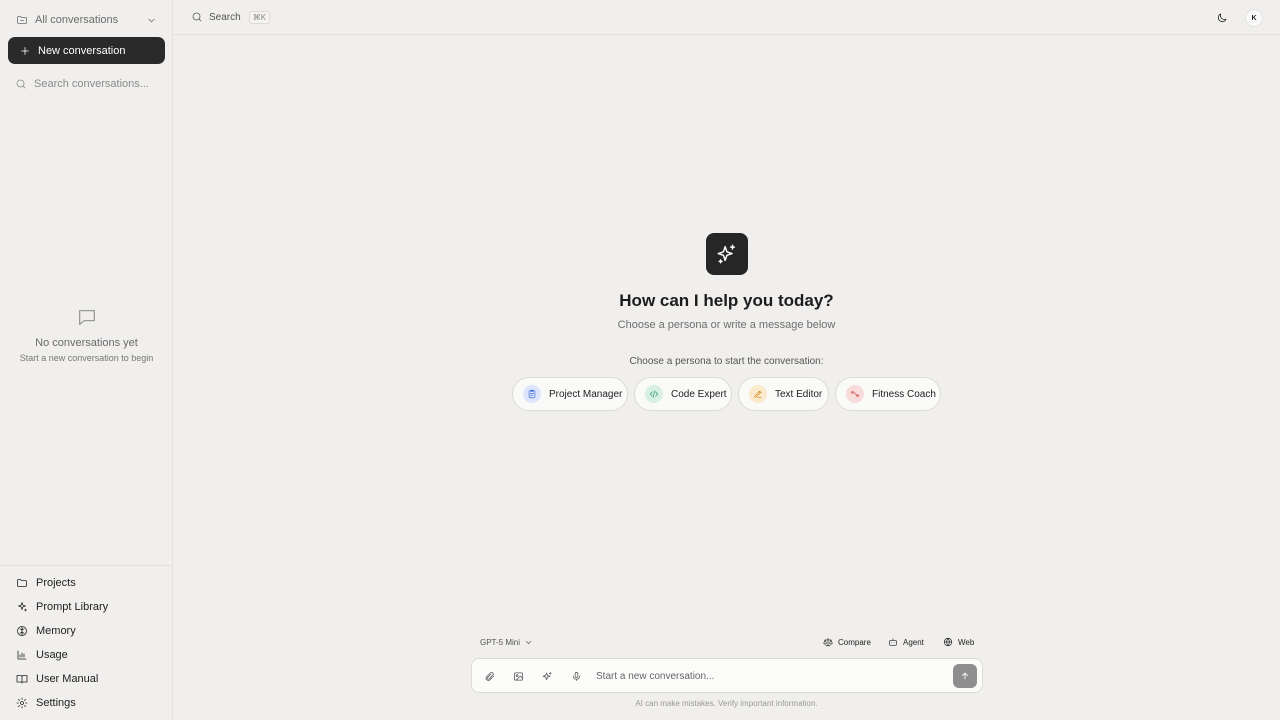 The image size is (1280, 720). I want to click on empty-subtitle: Start a new conversation to begin, so click(86, 358).